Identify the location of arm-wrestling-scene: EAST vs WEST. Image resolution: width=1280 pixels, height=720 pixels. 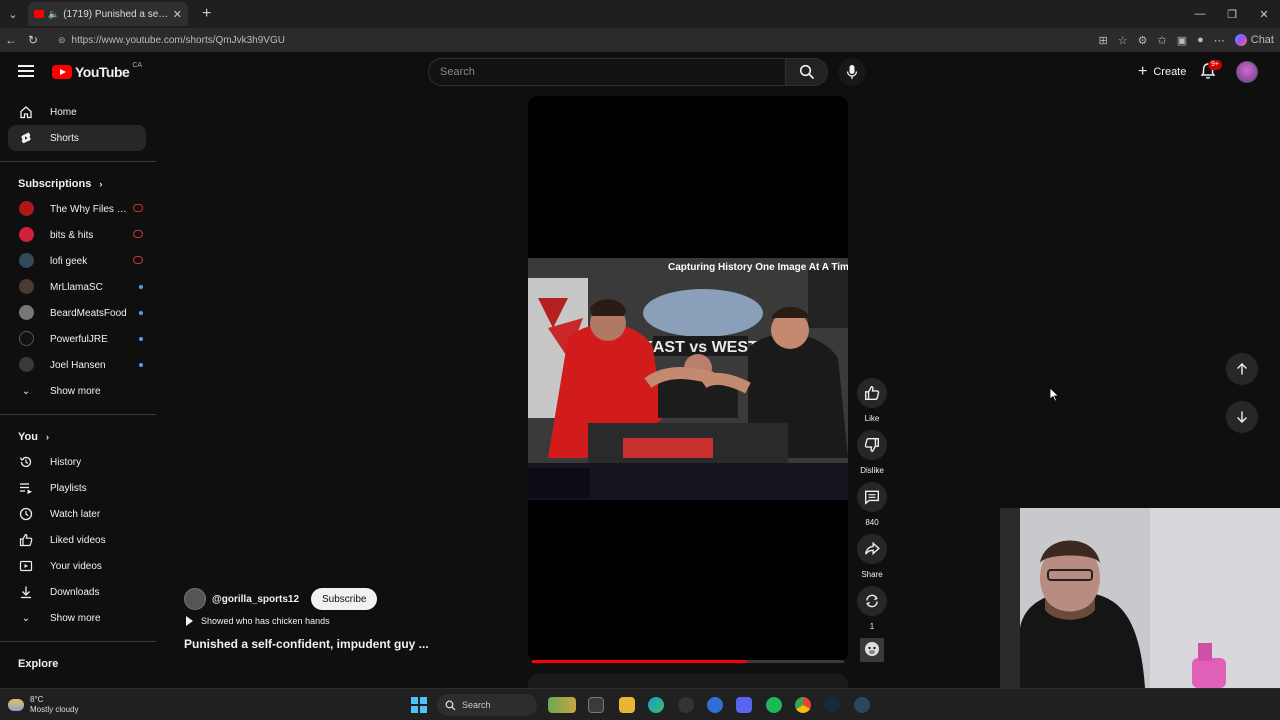
(688, 379).